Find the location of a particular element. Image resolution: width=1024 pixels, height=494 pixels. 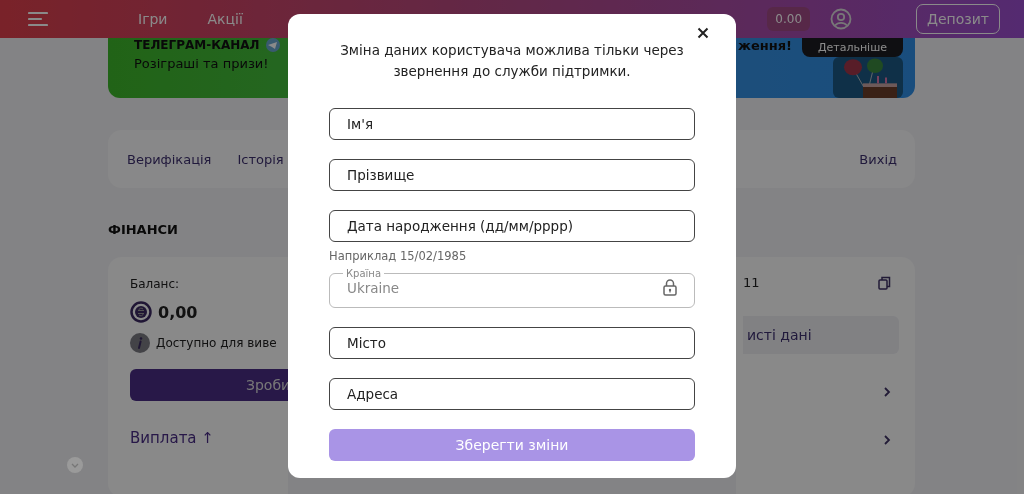

copy-icon is located at coordinates (884, 282).